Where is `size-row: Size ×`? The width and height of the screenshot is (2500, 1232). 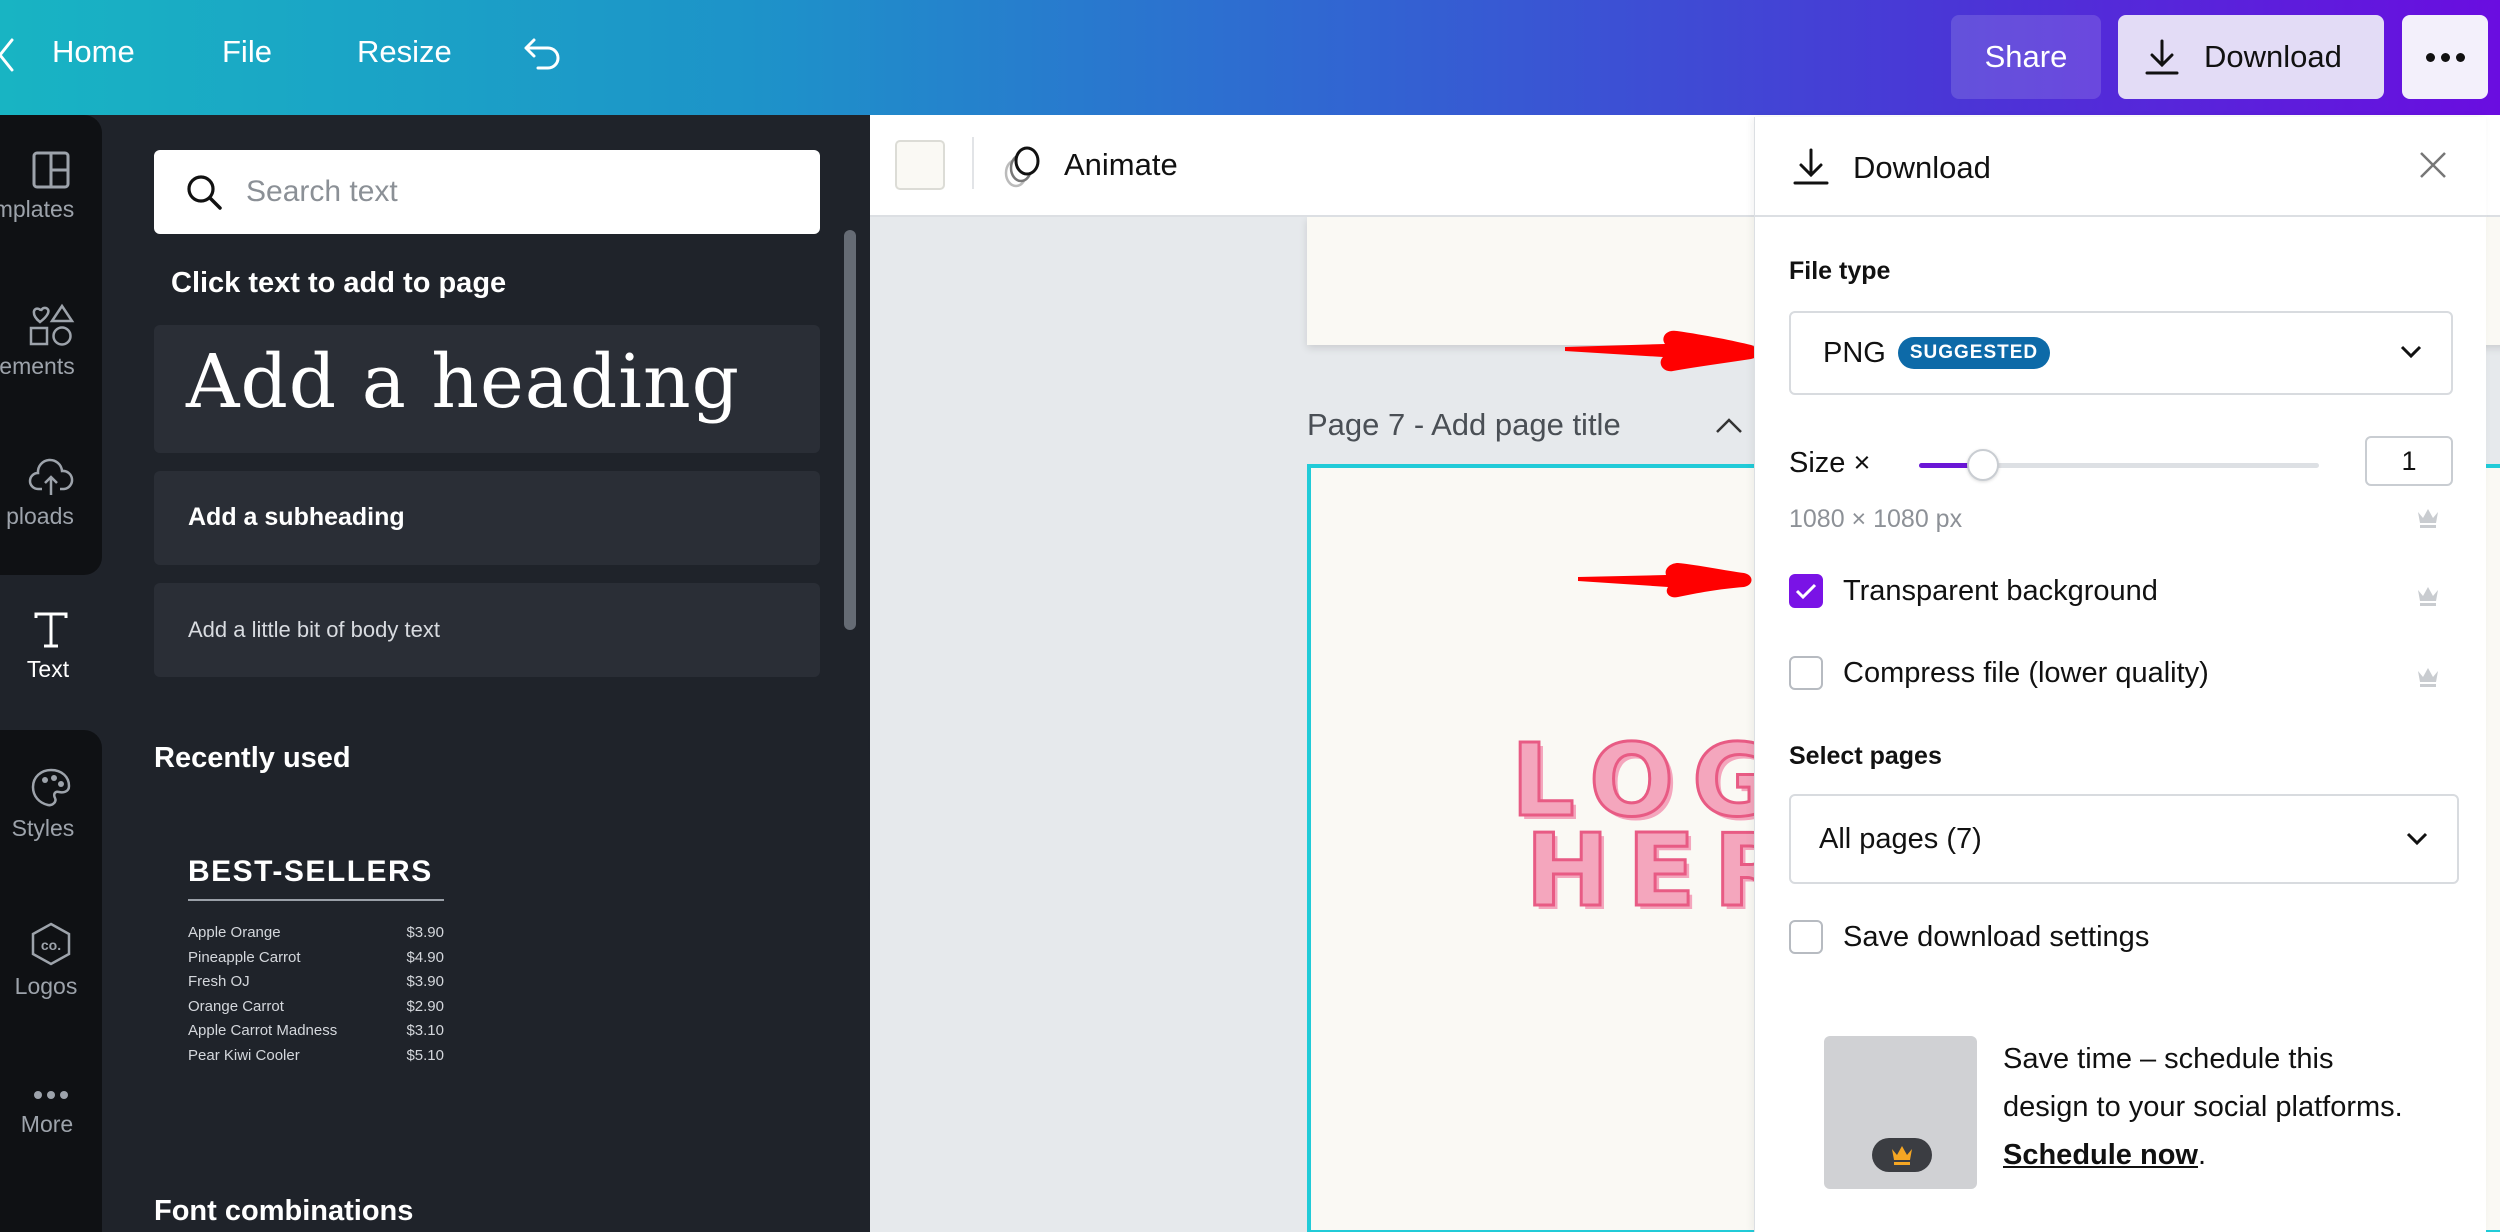
size-row: Size × is located at coordinates (2121, 465).